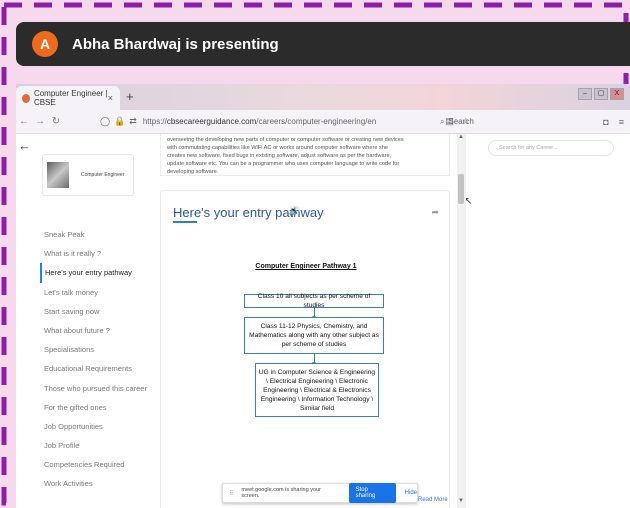 The image size is (630, 508). What do you see at coordinates (103, 175) in the screenshot?
I see `career-card-label: Computer Engineer` at bounding box center [103, 175].